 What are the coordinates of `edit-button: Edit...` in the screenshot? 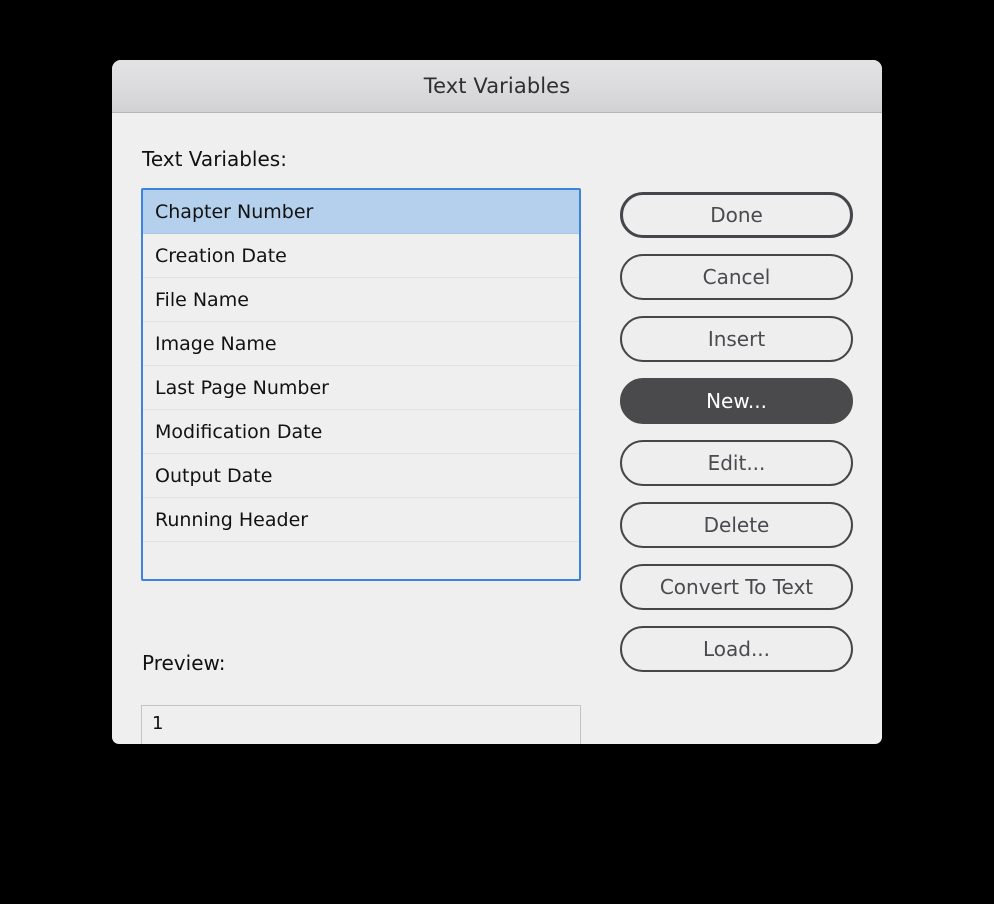 It's located at (736, 463).